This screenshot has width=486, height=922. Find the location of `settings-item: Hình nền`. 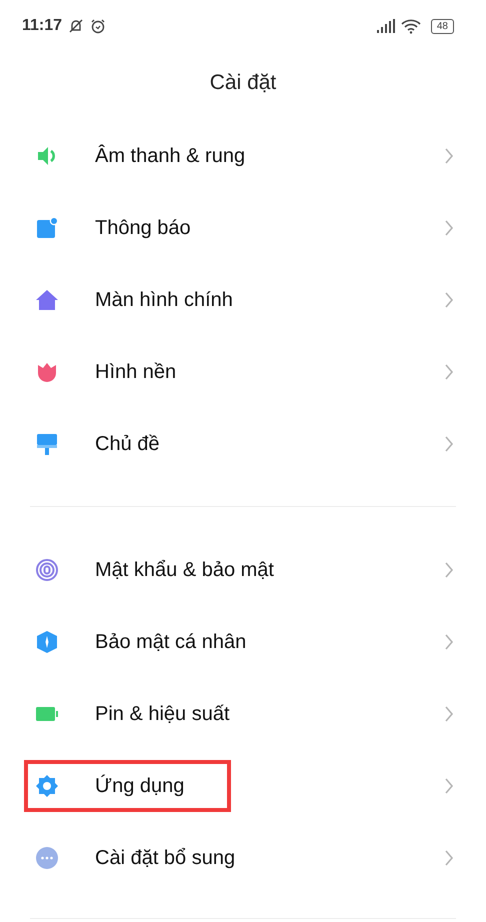

settings-item: Hình nền is located at coordinates (243, 372).